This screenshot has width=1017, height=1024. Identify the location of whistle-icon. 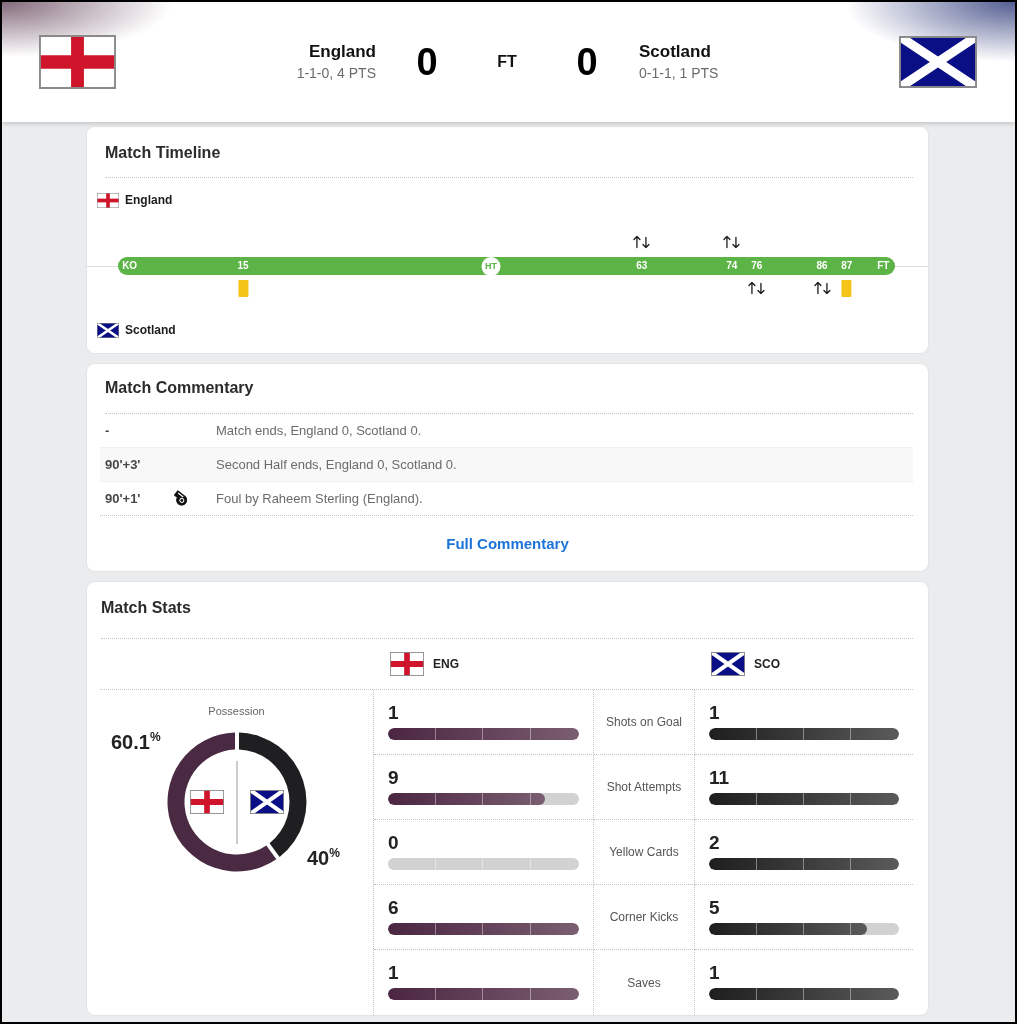
(181, 498).